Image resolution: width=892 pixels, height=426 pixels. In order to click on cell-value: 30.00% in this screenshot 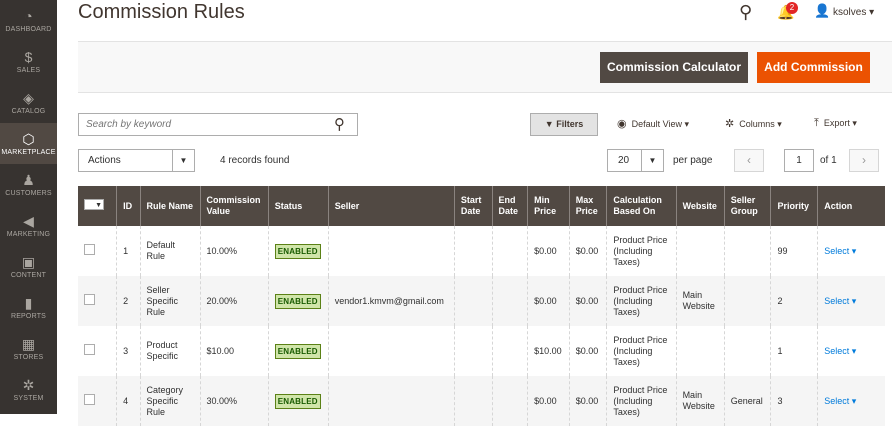, I will do `click(234, 401)`.